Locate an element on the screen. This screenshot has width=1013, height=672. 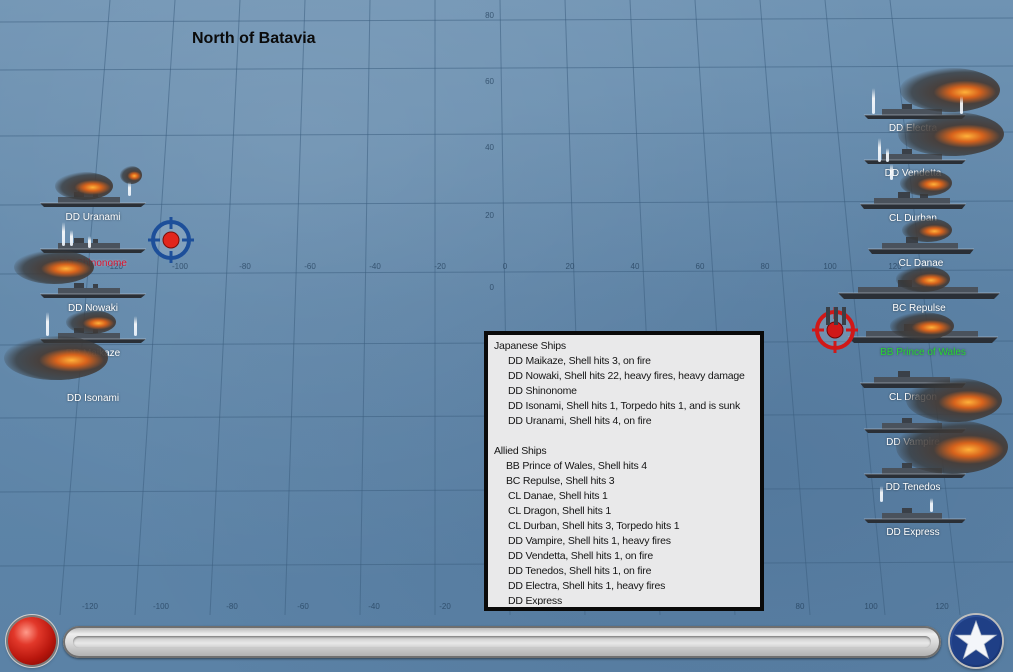
report-entry: DD Tenedos, Shell hits 1, on fire is located at coordinates (580, 571).